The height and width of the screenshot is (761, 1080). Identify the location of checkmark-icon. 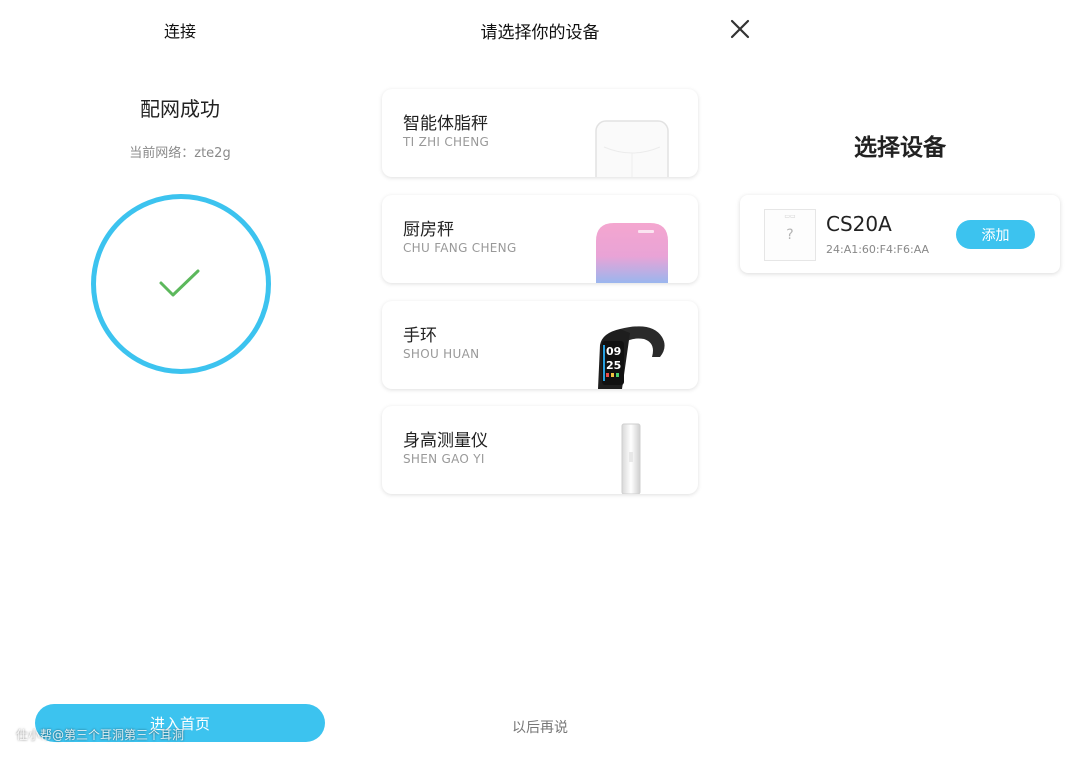
(179, 283).